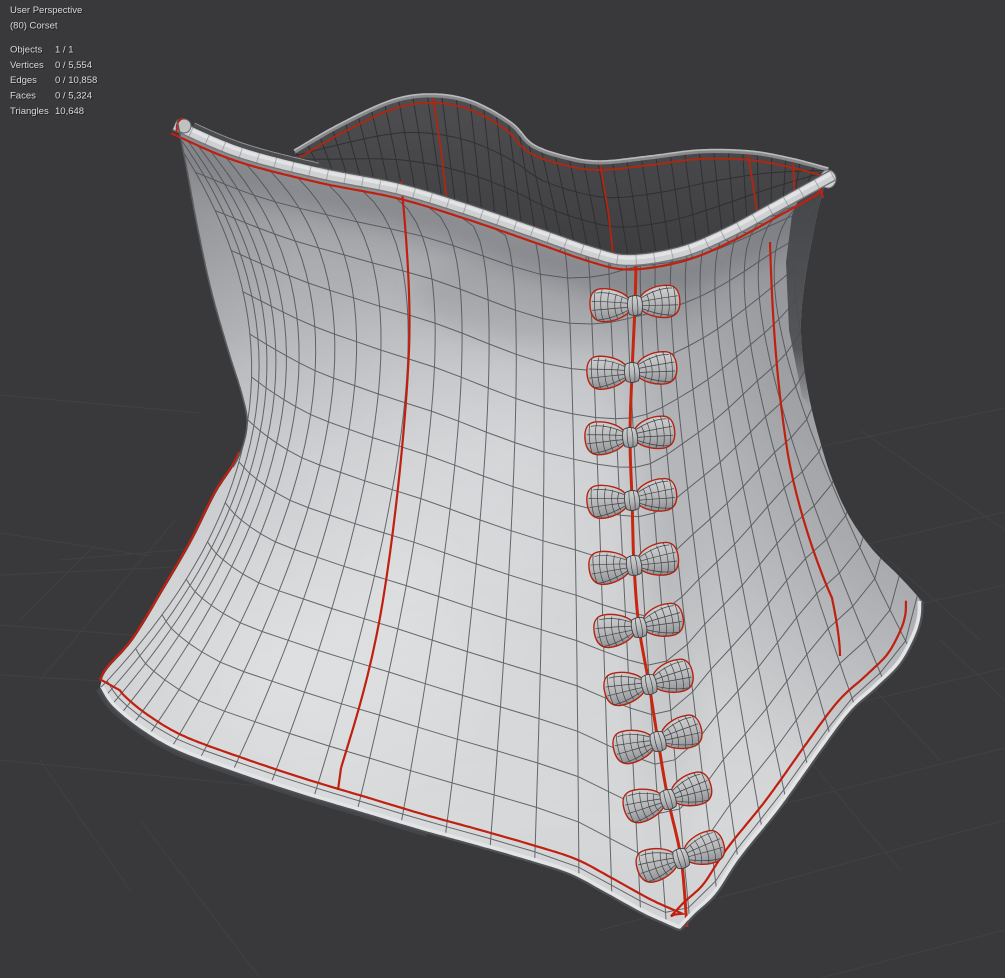 Image resolution: width=1005 pixels, height=978 pixels. I want to click on svg-text: (80) Corset, so click(34, 26).